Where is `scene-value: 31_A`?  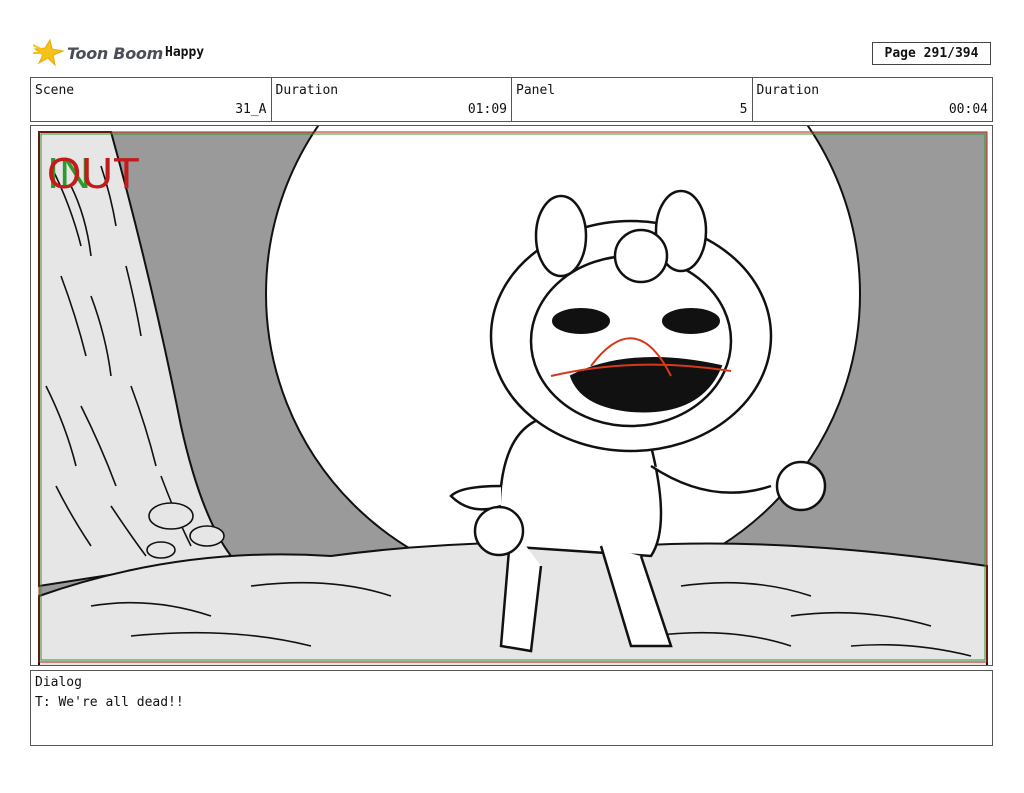 scene-value: 31_A is located at coordinates (251, 109).